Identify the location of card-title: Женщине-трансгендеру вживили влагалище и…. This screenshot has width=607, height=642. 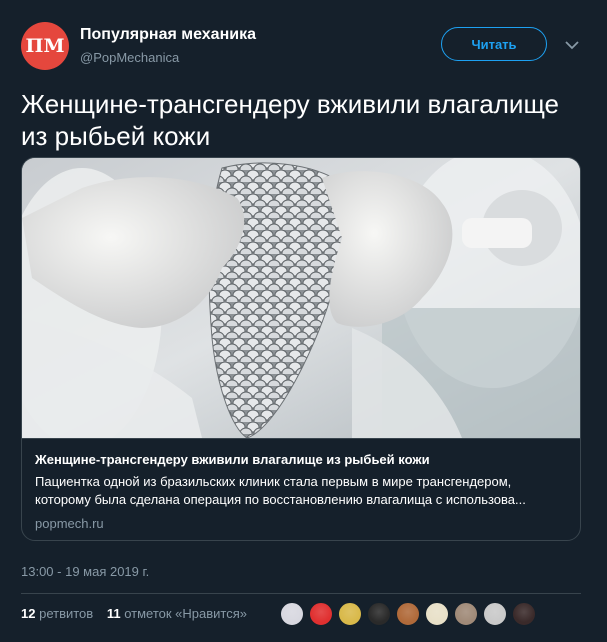
(305, 459).